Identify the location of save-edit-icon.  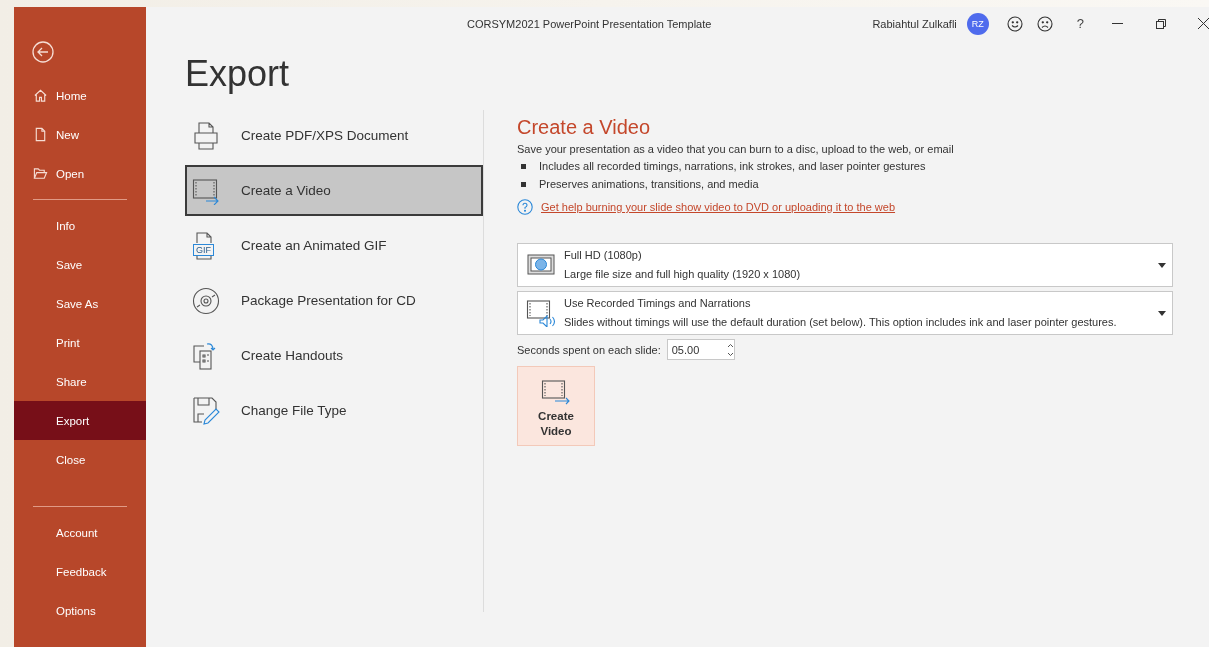
(206, 410).